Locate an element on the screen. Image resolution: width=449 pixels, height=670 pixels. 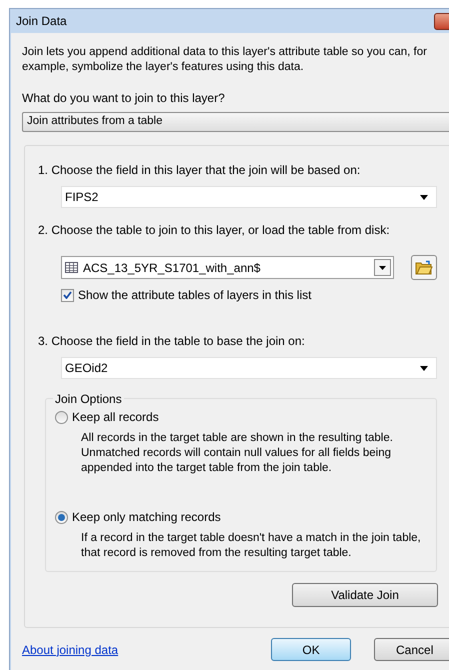
field-dropdown: GEOid2 is located at coordinates (249, 368).